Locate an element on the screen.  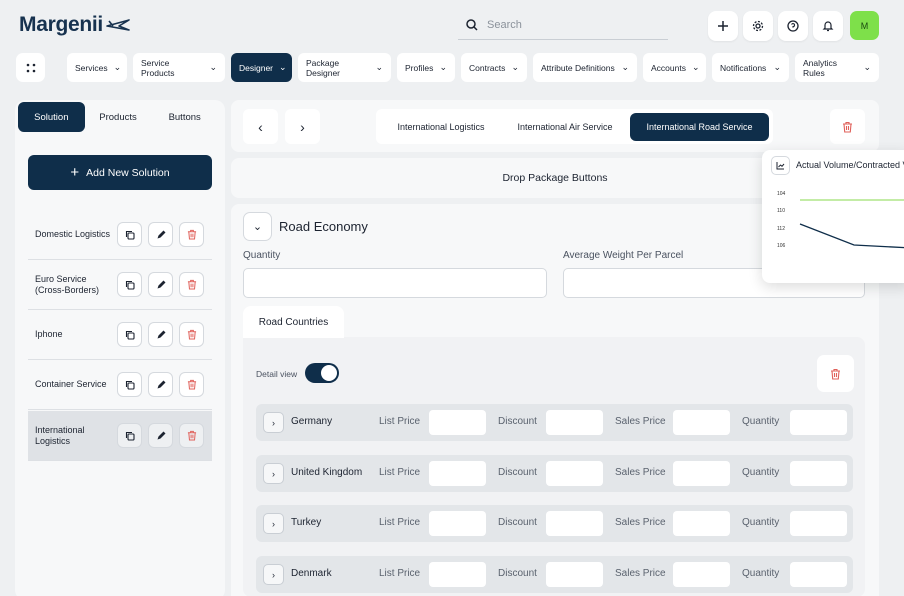
tab-international-logistics: International Logistics is located at coordinates (441, 127).